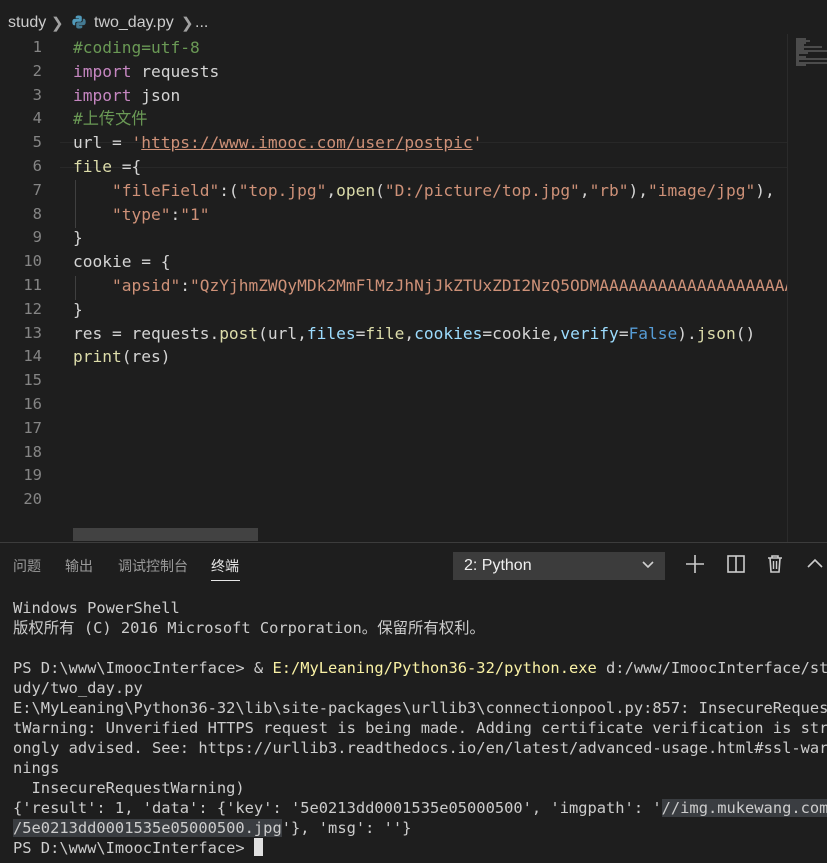 This screenshot has width=827, height=863. I want to click on line-number: 8, so click(37, 213).